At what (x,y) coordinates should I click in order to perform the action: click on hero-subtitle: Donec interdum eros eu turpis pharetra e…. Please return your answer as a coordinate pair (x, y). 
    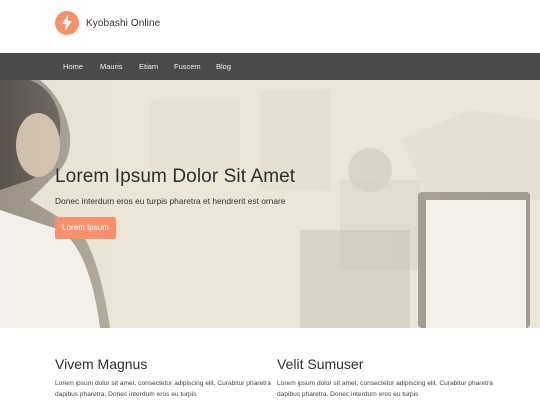
    Looking at the image, I should click on (170, 201).